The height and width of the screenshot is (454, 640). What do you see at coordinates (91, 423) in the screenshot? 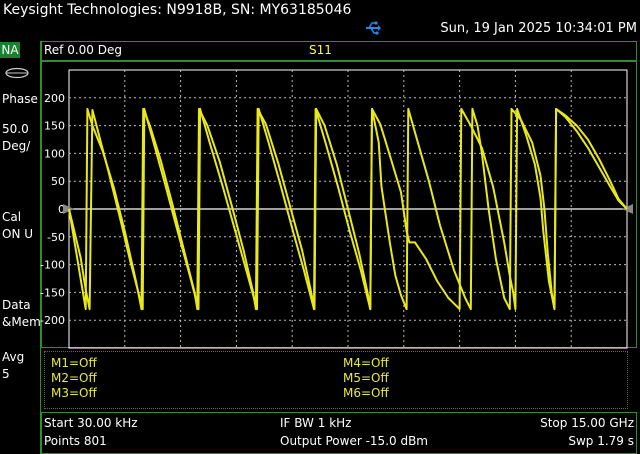
I see `start-frequency: Start 30.00 kHz` at bounding box center [91, 423].